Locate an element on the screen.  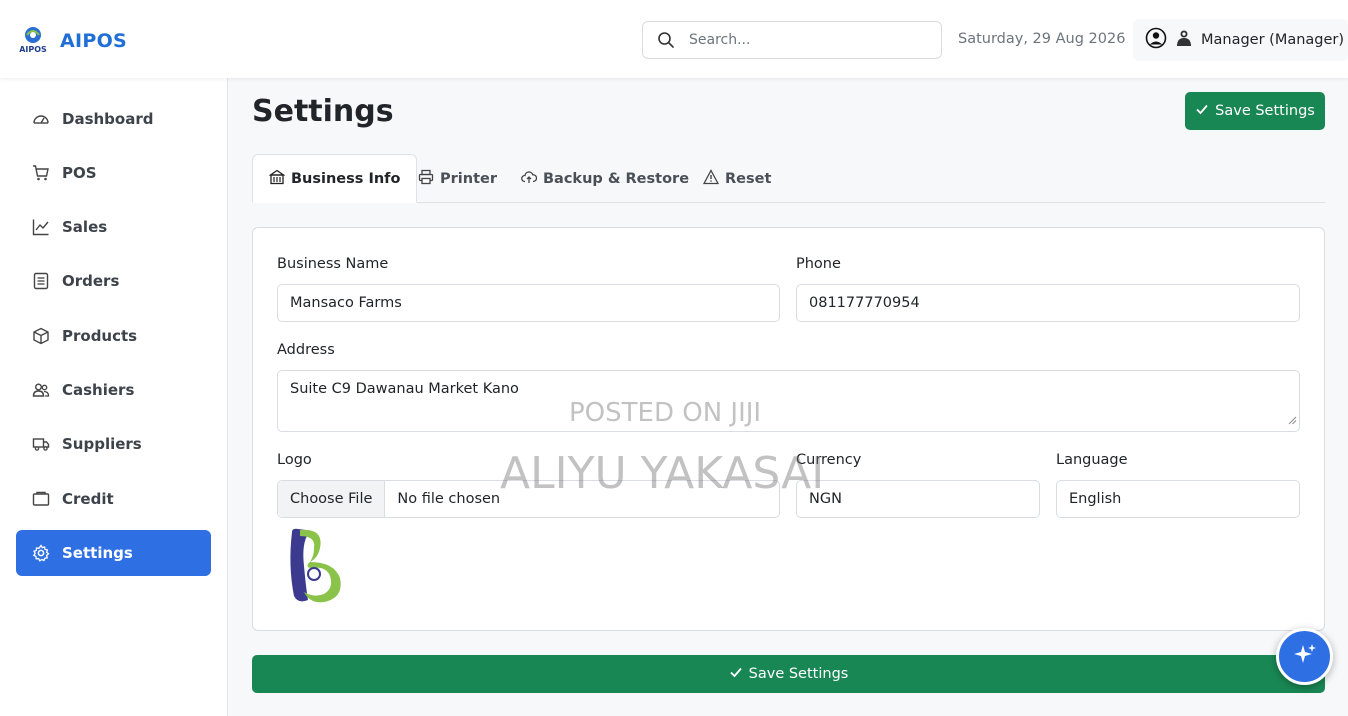
user-name: Manager (Manager) is located at coordinates (1273, 40).